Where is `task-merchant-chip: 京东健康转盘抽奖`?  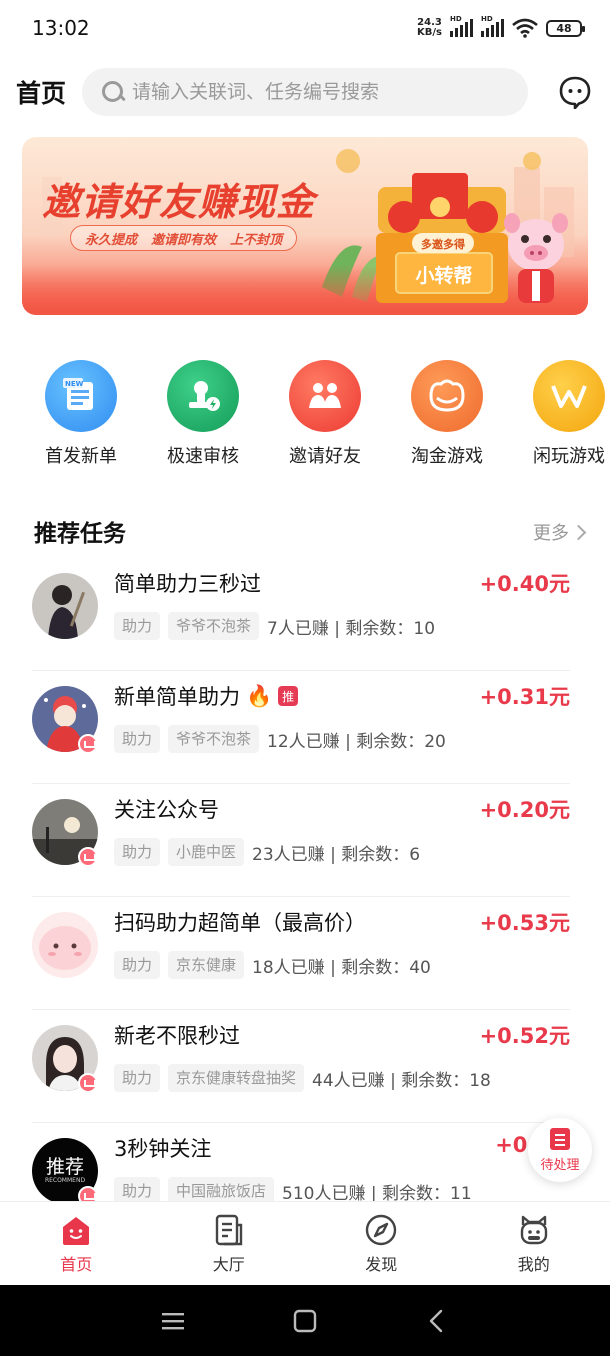
task-merchant-chip: 京东健康转盘抽奖 is located at coordinates (236, 1078).